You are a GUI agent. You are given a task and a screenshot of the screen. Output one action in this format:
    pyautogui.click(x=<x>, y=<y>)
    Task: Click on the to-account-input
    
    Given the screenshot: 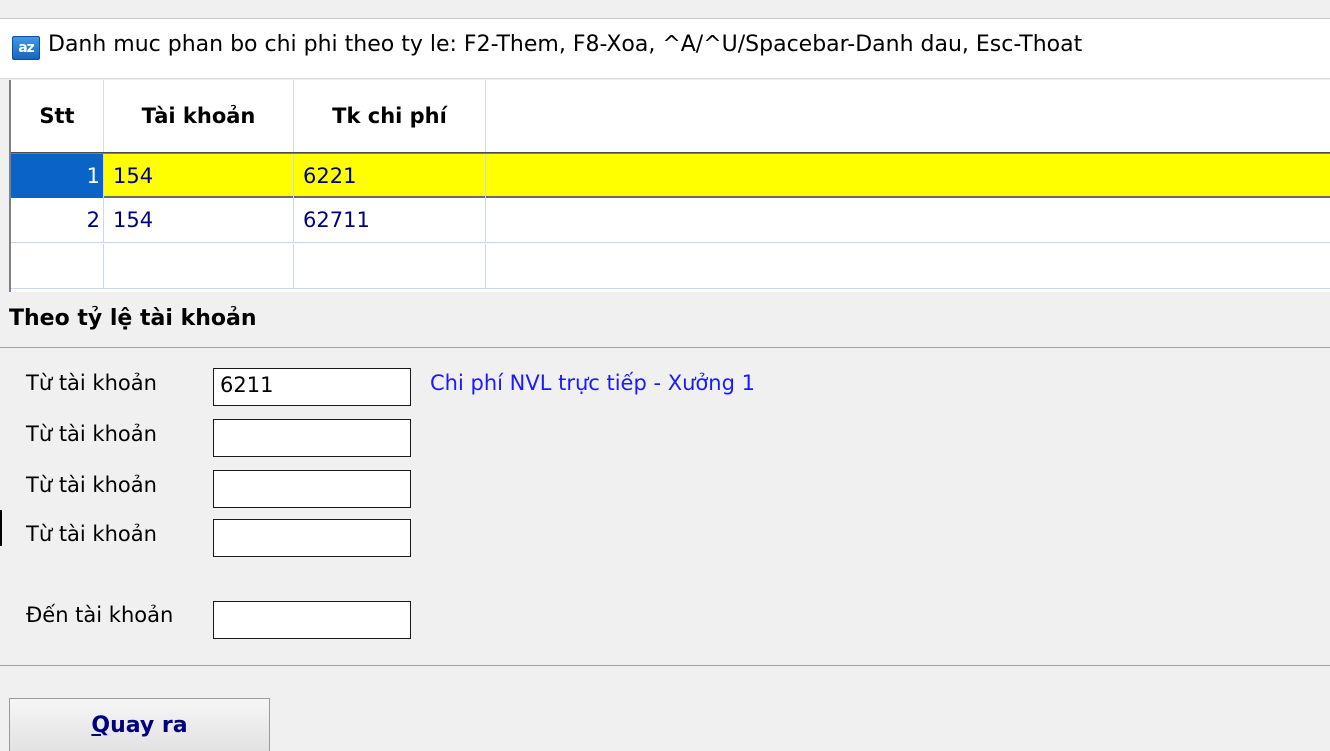 What is the action you would take?
    pyautogui.click(x=312, y=620)
    